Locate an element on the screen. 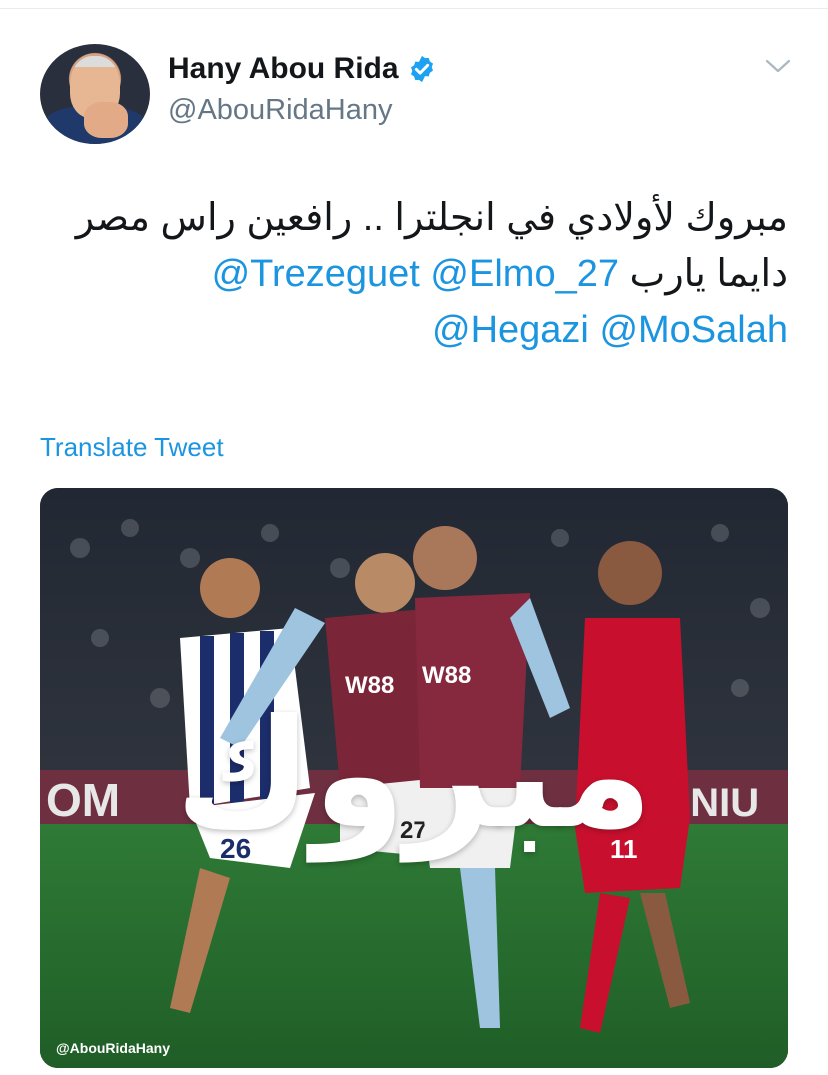 The height and width of the screenshot is (1075, 828). sponsor-text: W88 is located at coordinates (446, 675).